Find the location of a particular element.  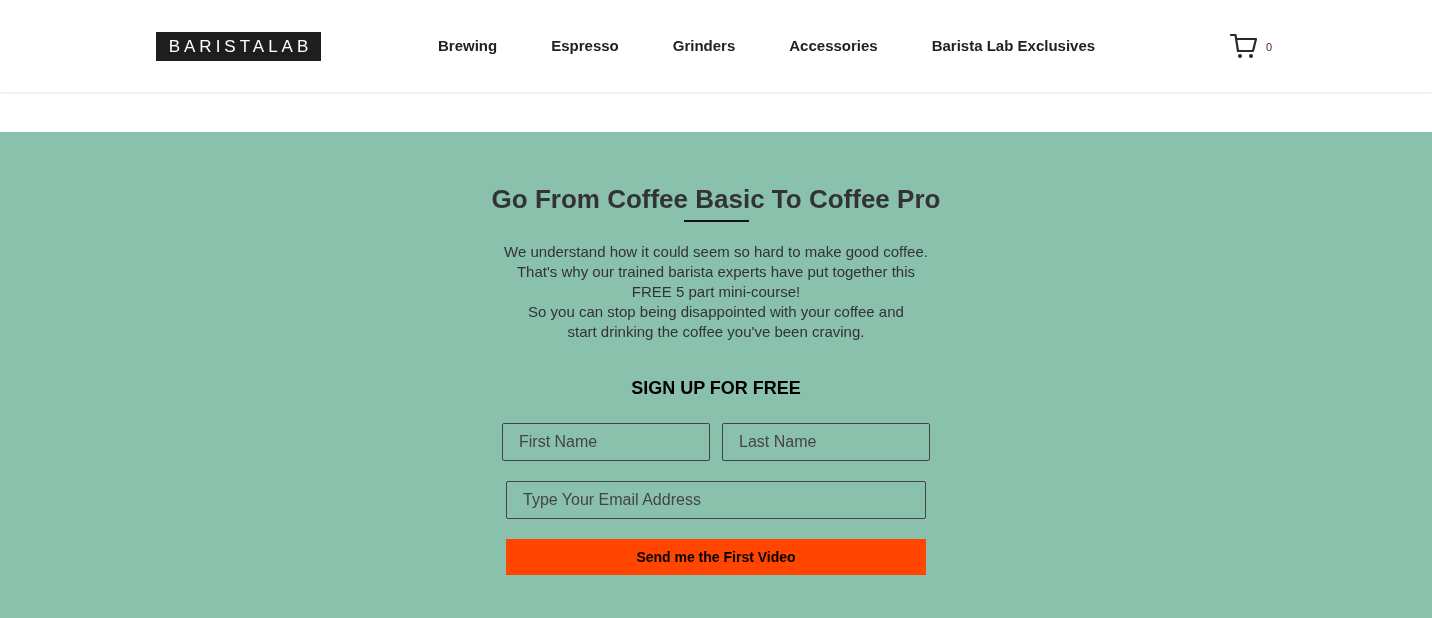

form-heading: SIGN UP FOR FREE is located at coordinates (716, 388).